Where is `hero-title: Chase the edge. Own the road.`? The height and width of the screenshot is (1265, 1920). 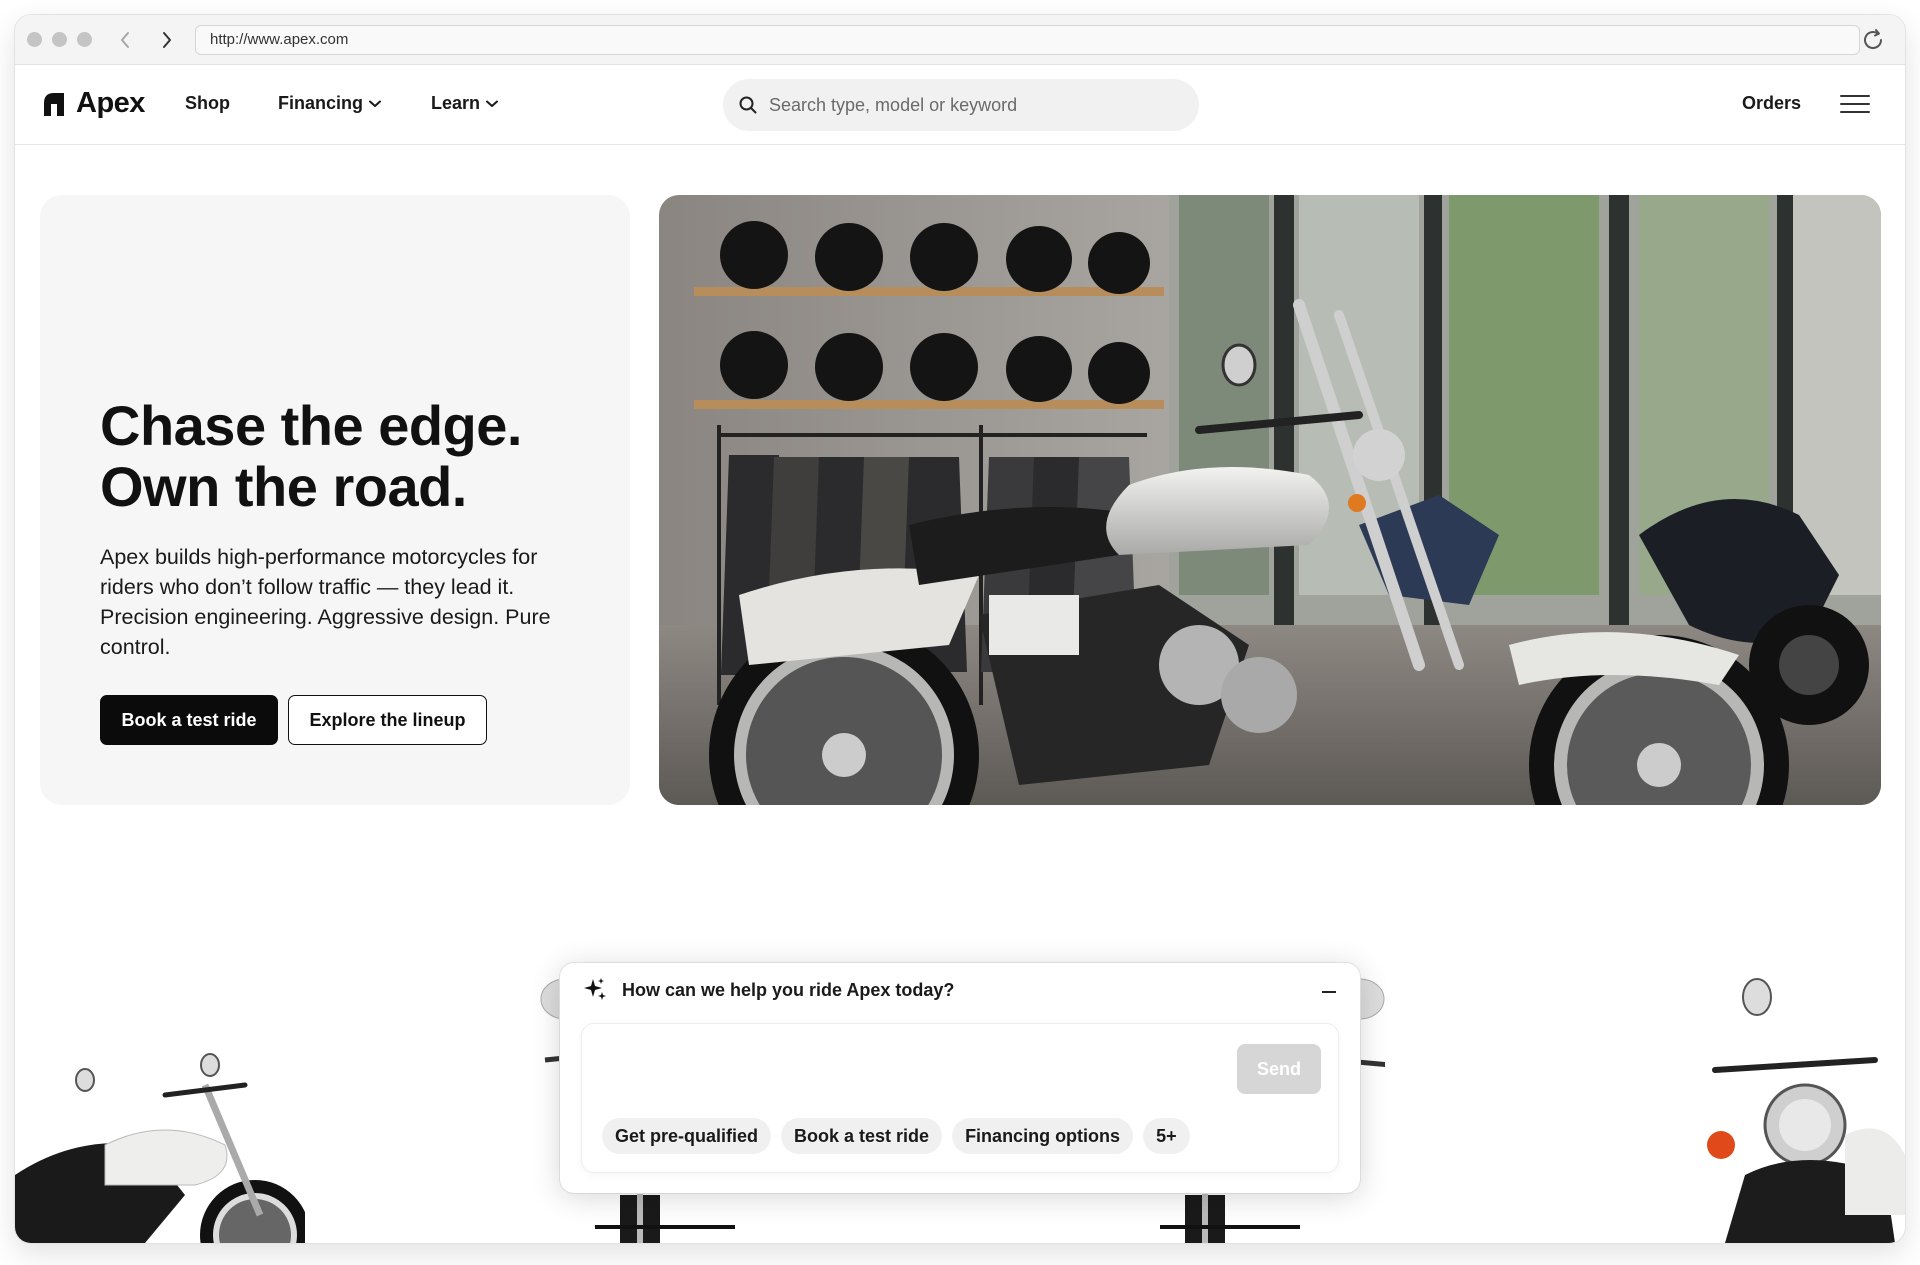 hero-title: Chase the edge. Own the road. is located at coordinates (311, 456).